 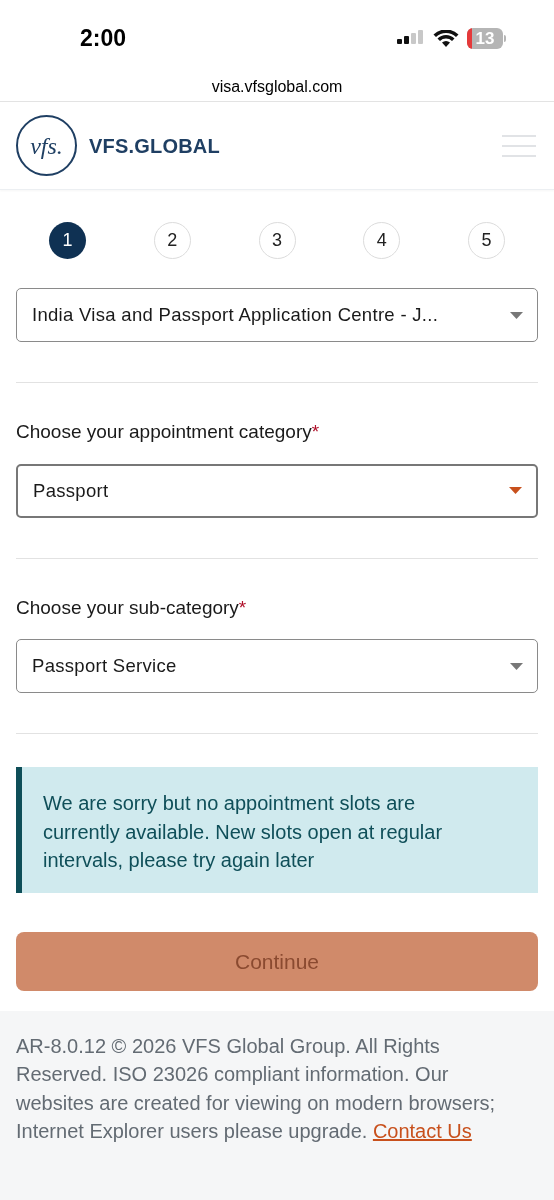 I want to click on logo-text: VFS.GLOBAL, so click(x=154, y=146).